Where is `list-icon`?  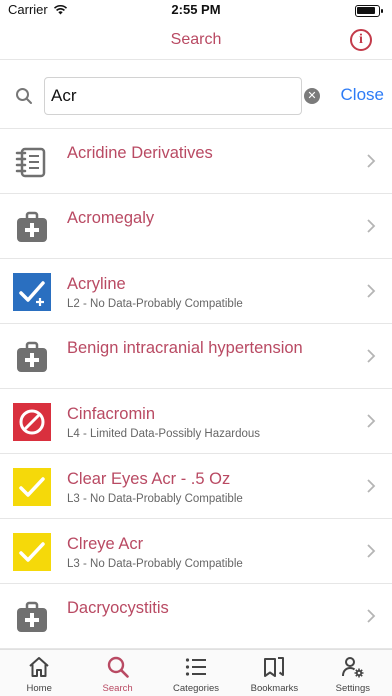
list-icon is located at coordinates (196, 667).